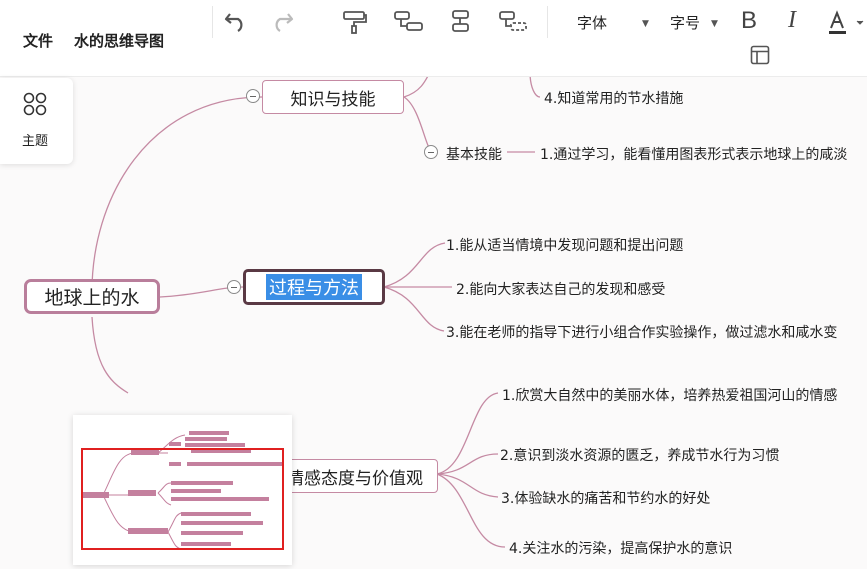  I want to click on minimap, so click(182, 490).